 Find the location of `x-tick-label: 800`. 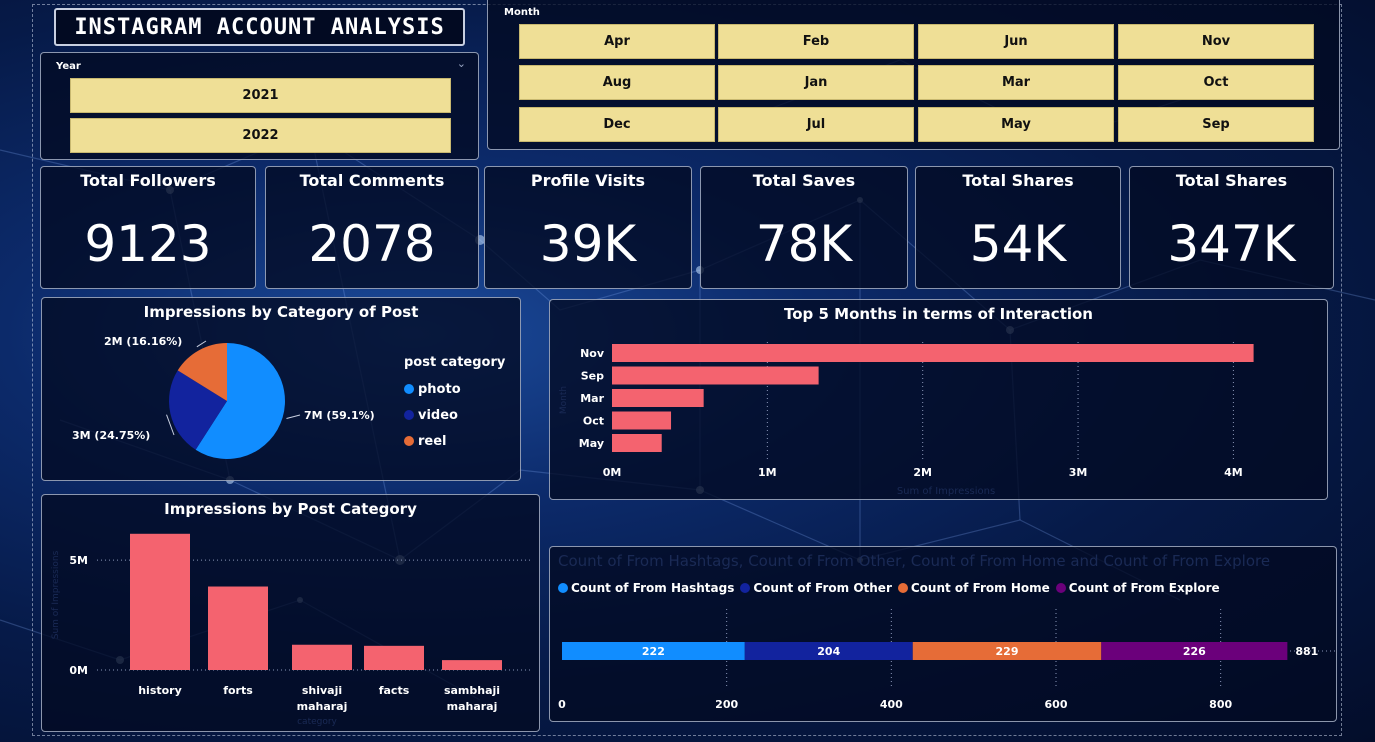

x-tick-label: 800 is located at coordinates (1220, 704).